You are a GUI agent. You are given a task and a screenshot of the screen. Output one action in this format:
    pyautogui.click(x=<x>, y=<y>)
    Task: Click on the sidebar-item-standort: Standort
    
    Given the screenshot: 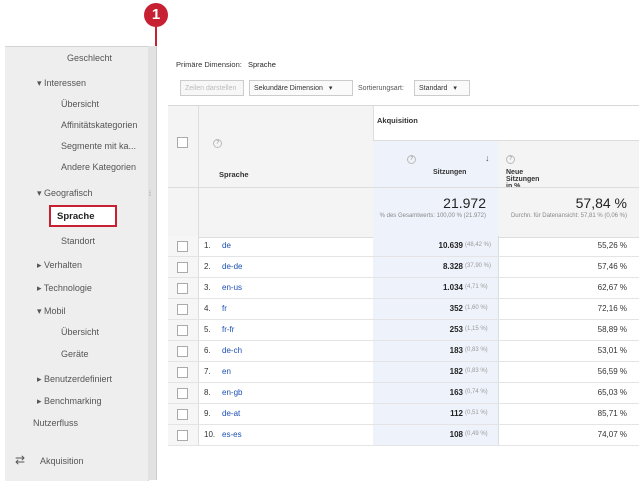 What is the action you would take?
    pyautogui.click(x=78, y=241)
    